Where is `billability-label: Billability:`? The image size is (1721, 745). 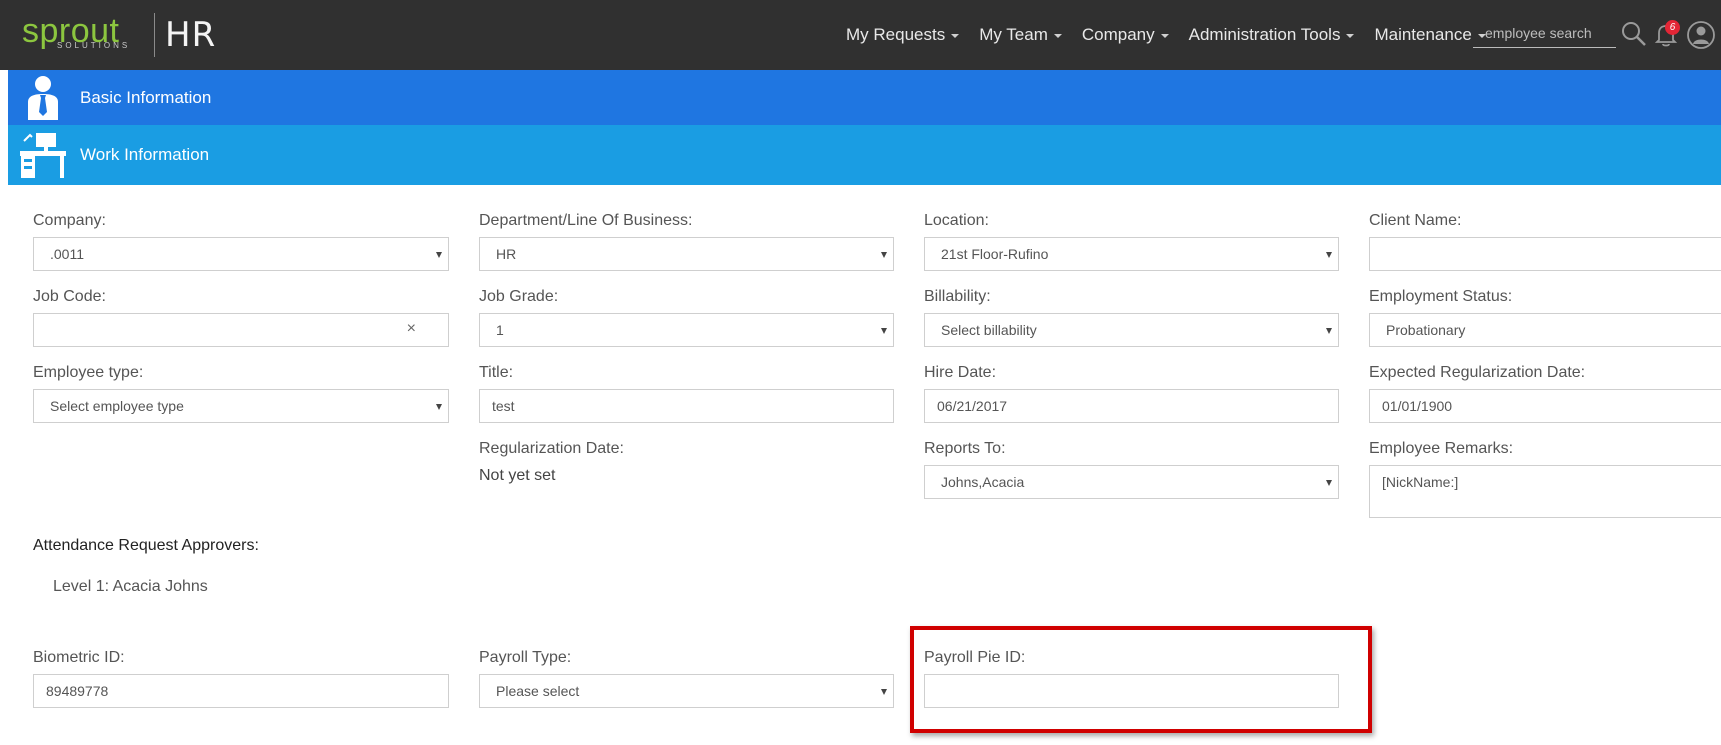 billability-label: Billability: is located at coordinates (957, 296).